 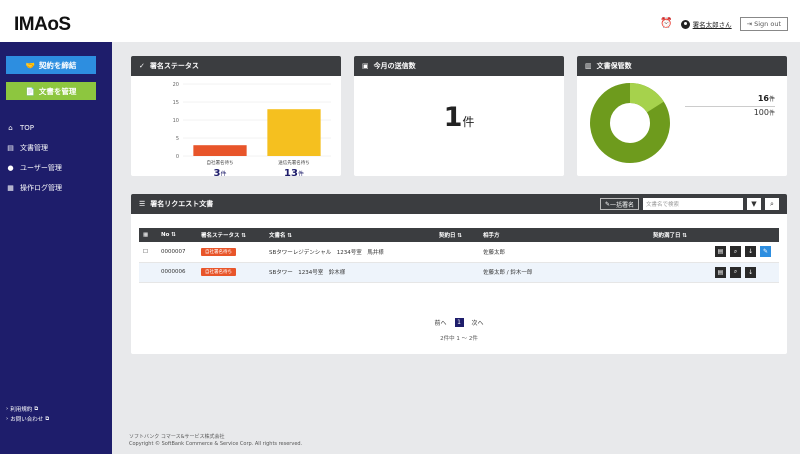 What do you see at coordinates (142, 204) in the screenshot?
I see `list-icon: ☰` at bounding box center [142, 204].